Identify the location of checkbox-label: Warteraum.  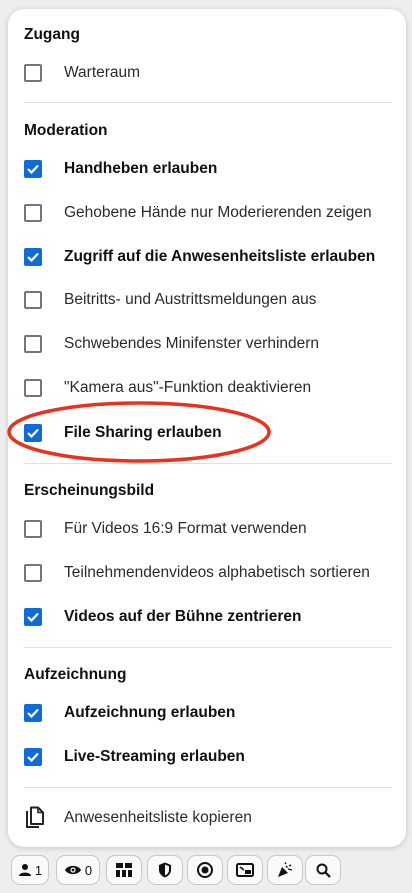
(102, 72).